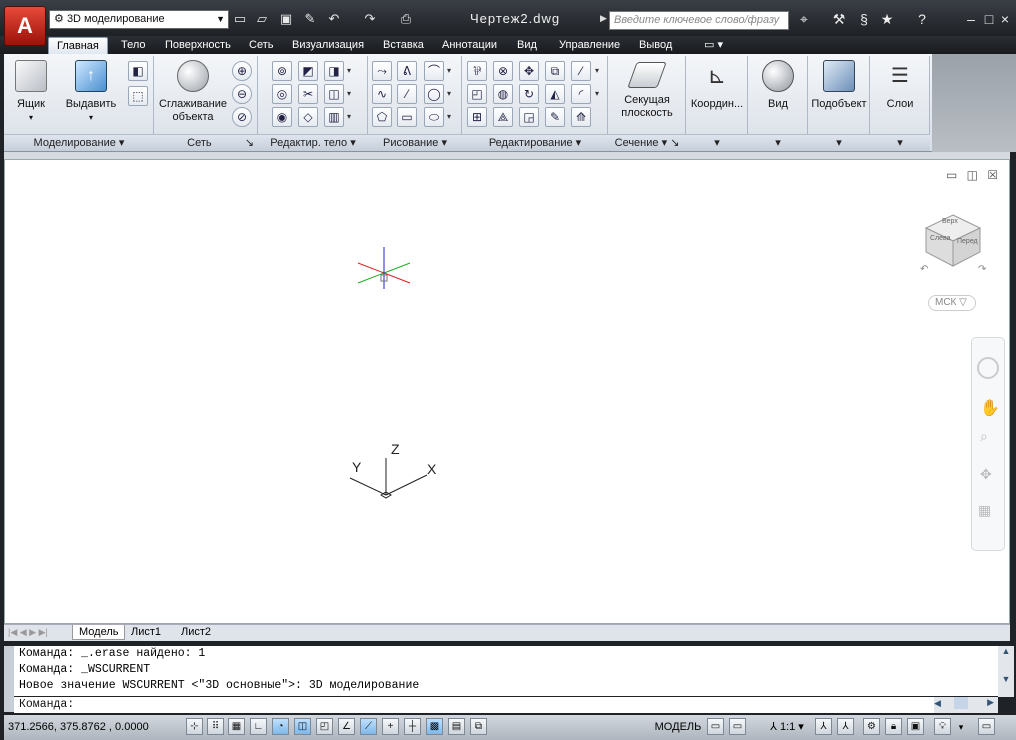  What do you see at coordinates (804, 19) in the screenshot?
I see `binoculars-icon: ⌖` at bounding box center [804, 19].